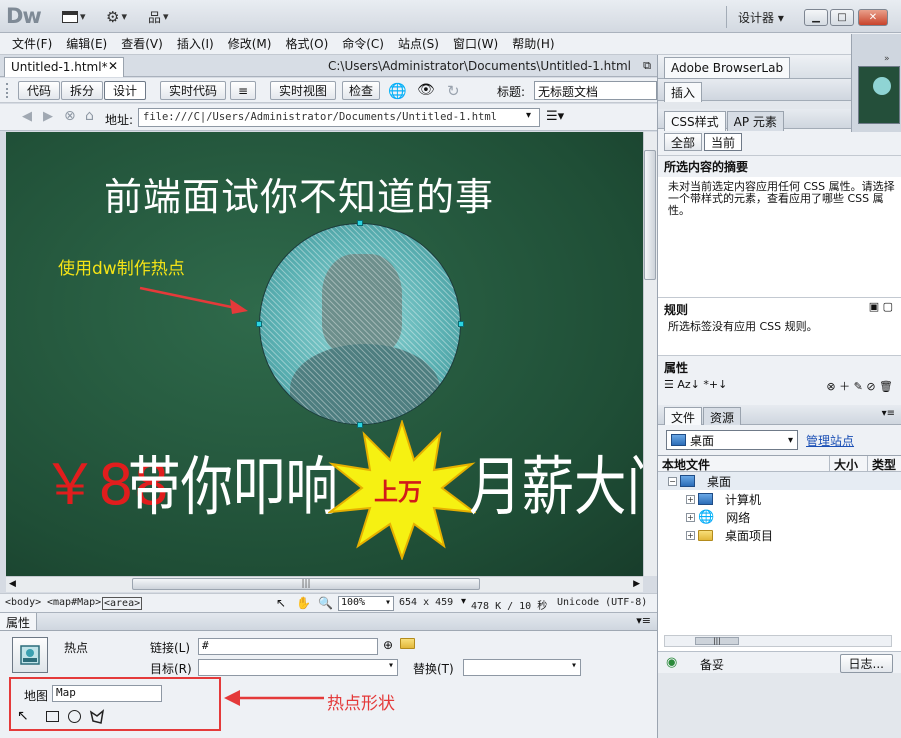  What do you see at coordinates (647, 66) in the screenshot?
I see `restore-doc-icon: ⧉` at bounding box center [647, 66].